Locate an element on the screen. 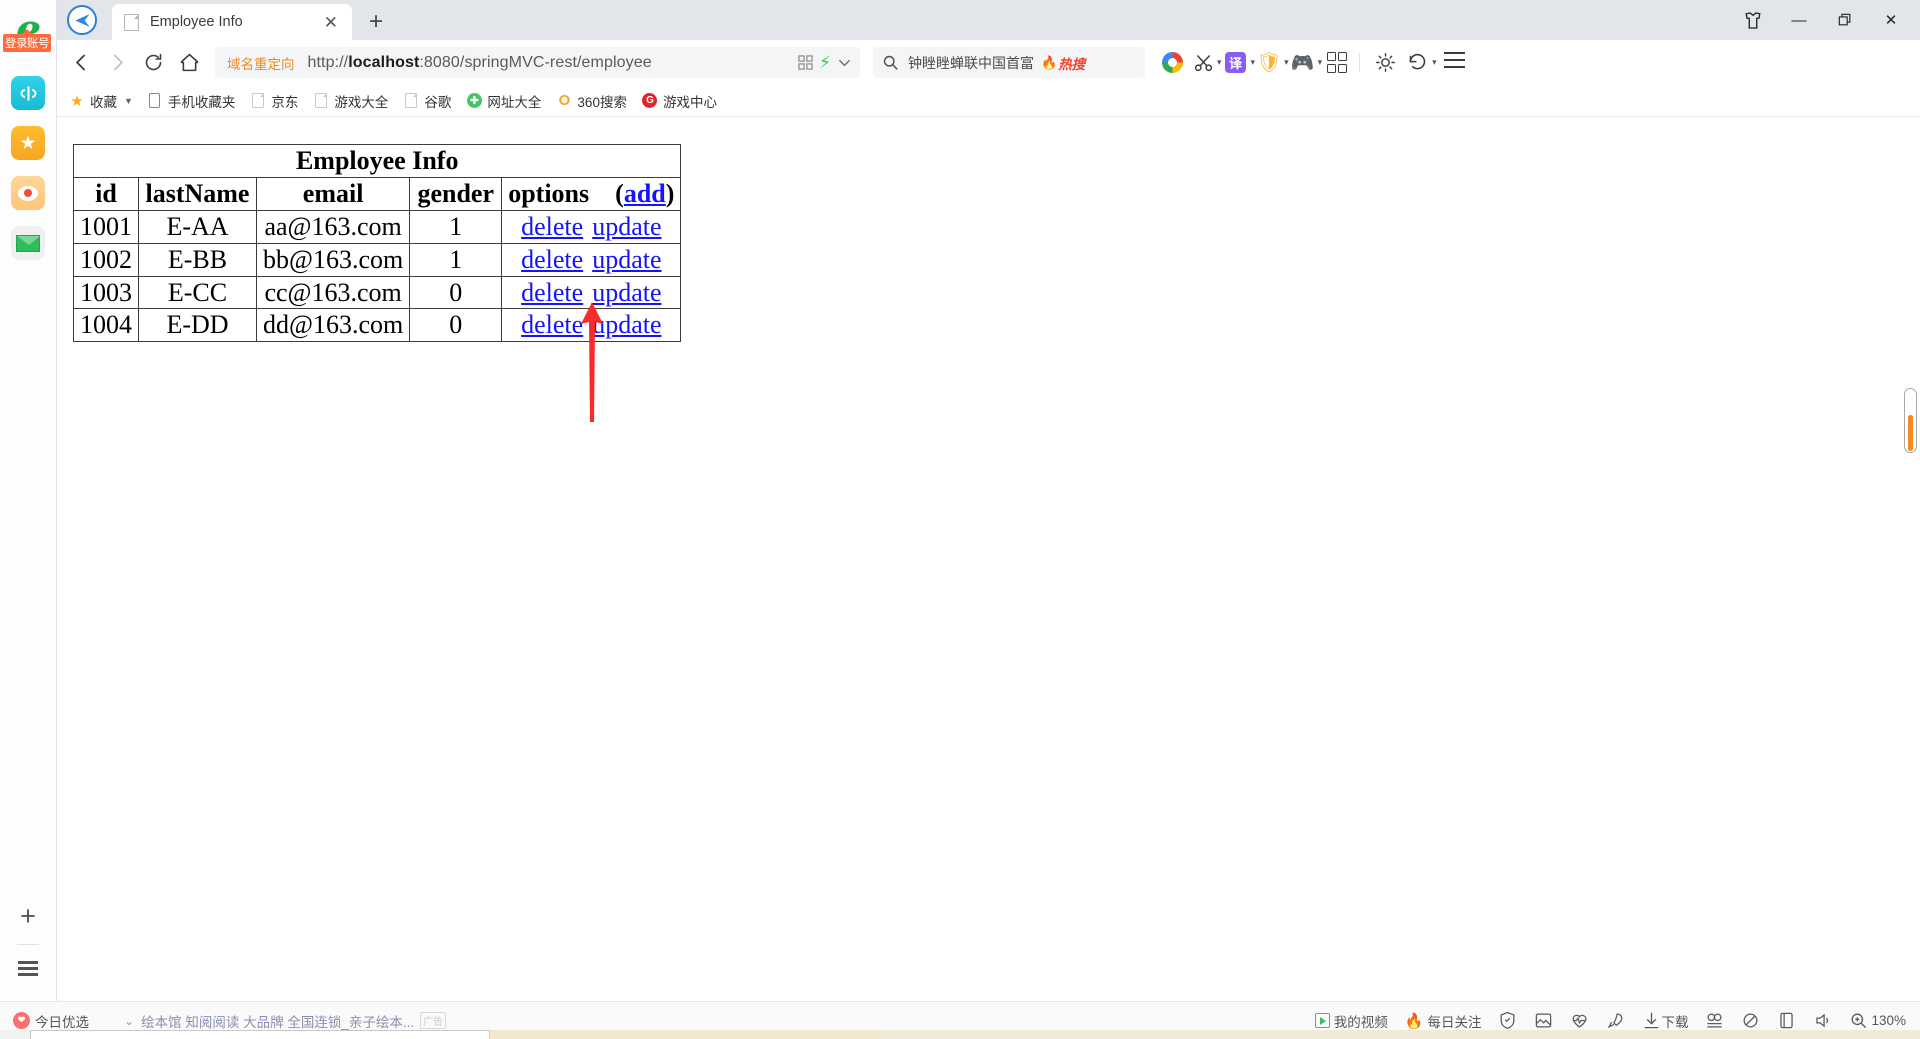 The width and height of the screenshot is (1920, 1039). tab-favicon-icon is located at coordinates (131, 22).